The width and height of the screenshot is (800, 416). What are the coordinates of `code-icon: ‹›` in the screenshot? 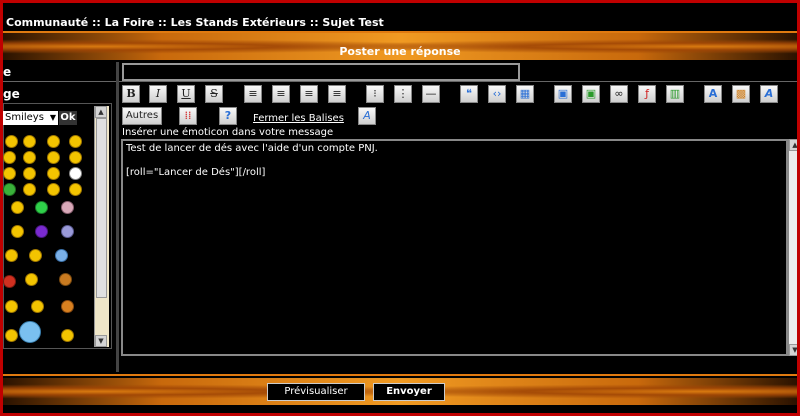 It's located at (497, 93).